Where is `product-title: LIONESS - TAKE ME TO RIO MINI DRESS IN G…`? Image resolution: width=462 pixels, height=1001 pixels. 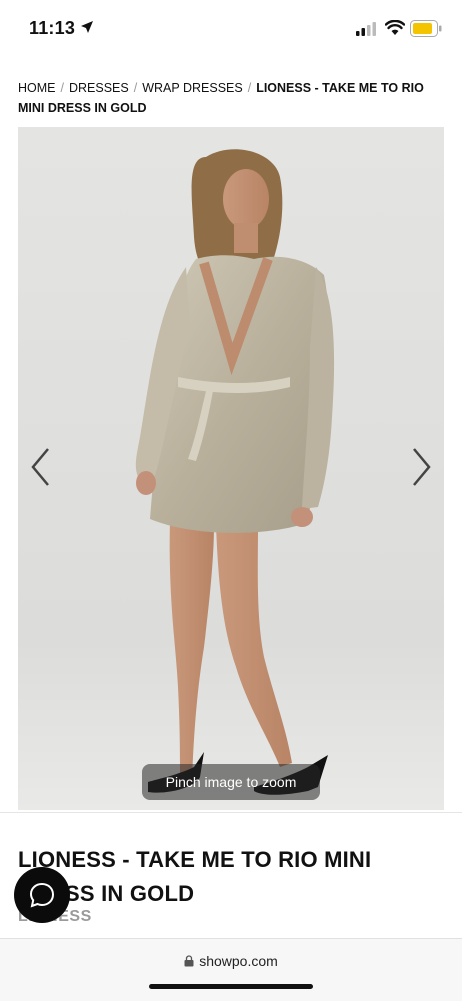
product-title: LIONESS - TAKE ME TO RIO MINI DRESS IN G… is located at coordinates (195, 876).